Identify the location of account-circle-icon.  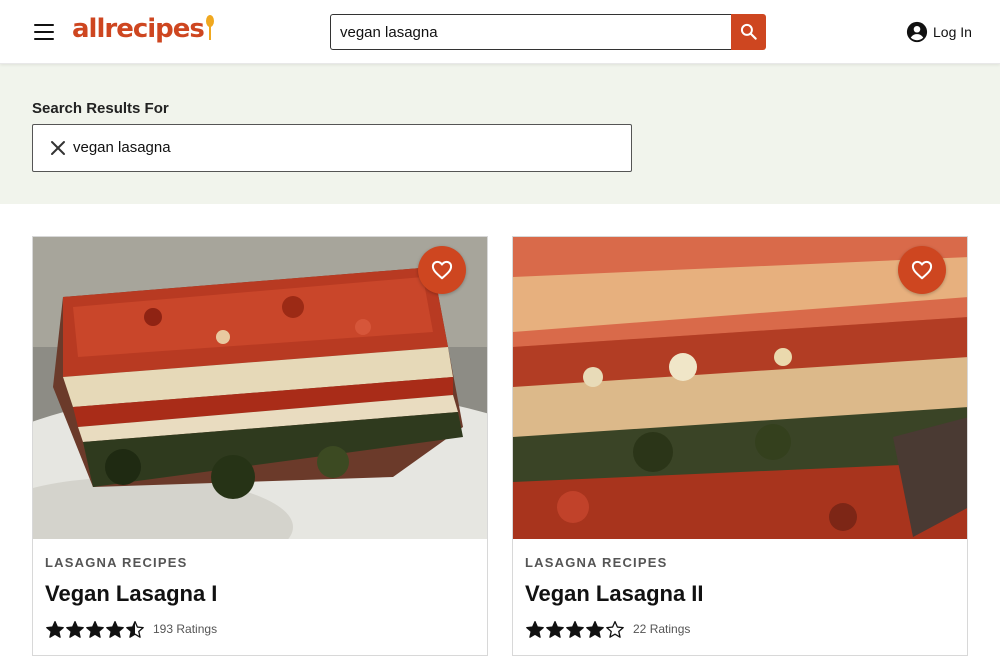
(917, 32).